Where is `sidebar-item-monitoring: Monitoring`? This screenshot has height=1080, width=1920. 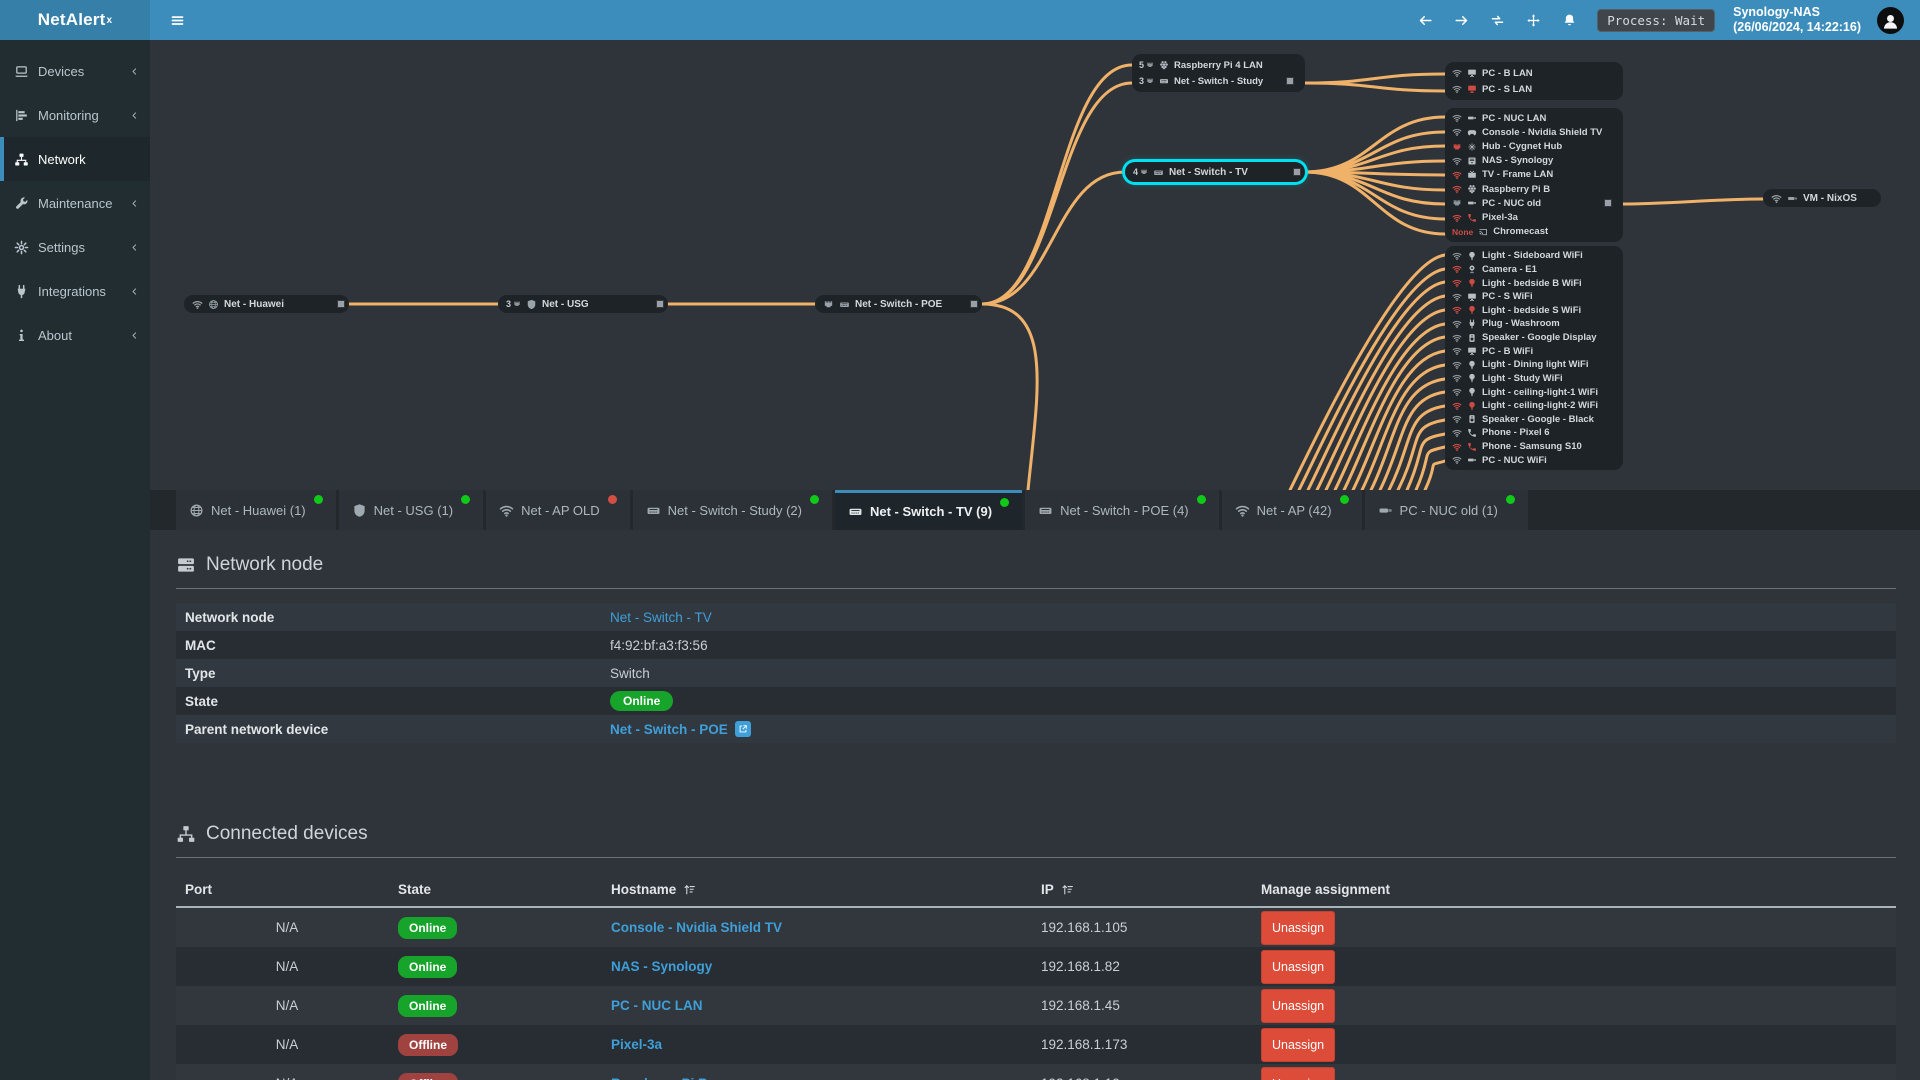 sidebar-item-monitoring: Monitoring is located at coordinates (75, 115).